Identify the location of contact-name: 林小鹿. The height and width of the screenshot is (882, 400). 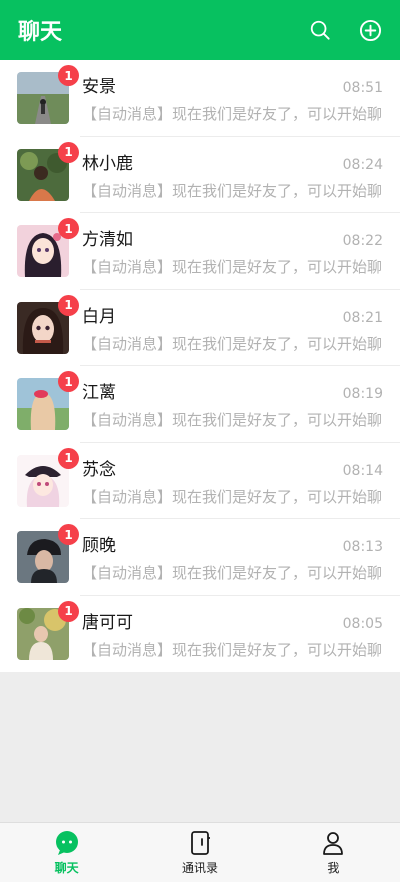
(107, 163).